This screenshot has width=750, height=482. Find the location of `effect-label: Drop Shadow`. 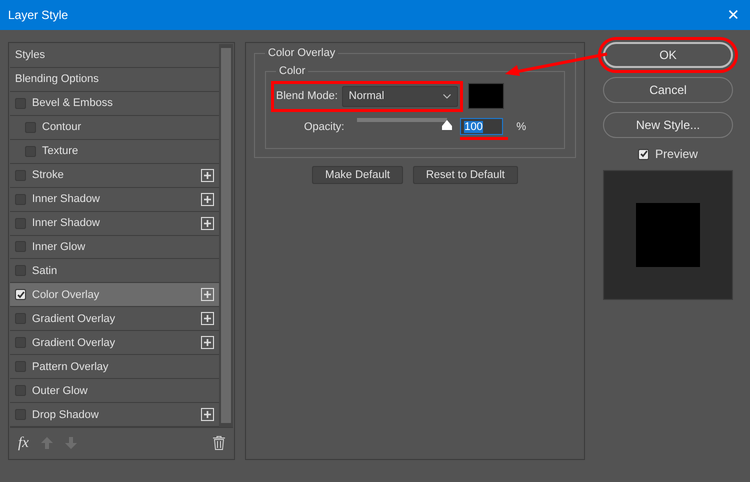

effect-label: Drop Shadow is located at coordinates (113, 414).